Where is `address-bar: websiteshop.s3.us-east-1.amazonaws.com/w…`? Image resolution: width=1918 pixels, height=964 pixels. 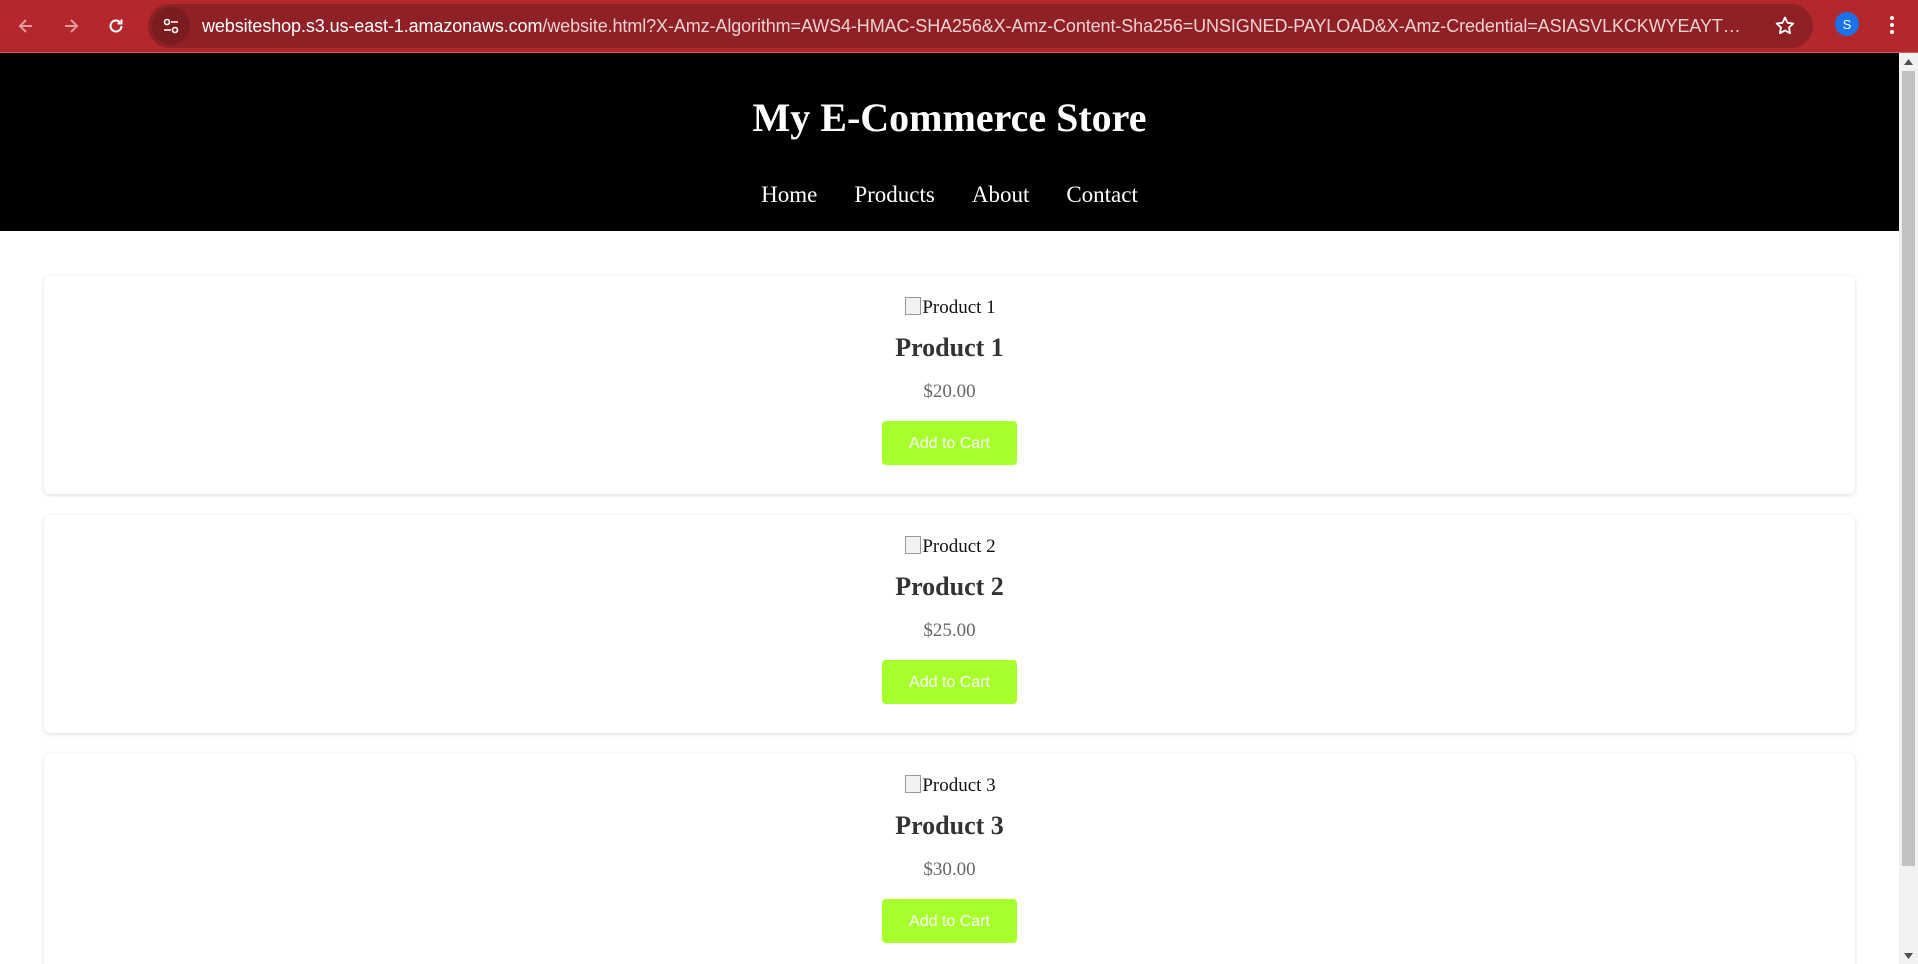
address-bar: websiteshop.s3.us-east-1.amazonaws.com/w… is located at coordinates (980, 26).